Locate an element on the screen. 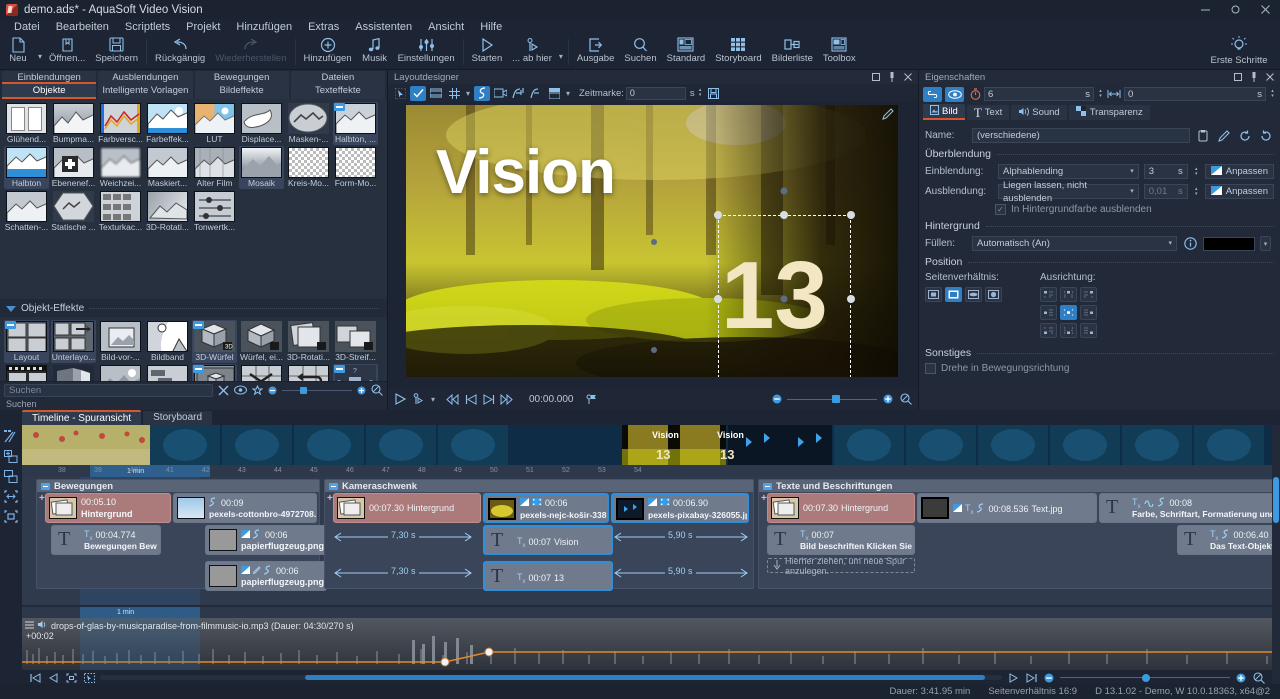 This screenshot has height=699, width=1280. align-top-center-button is located at coordinates (1068, 294).